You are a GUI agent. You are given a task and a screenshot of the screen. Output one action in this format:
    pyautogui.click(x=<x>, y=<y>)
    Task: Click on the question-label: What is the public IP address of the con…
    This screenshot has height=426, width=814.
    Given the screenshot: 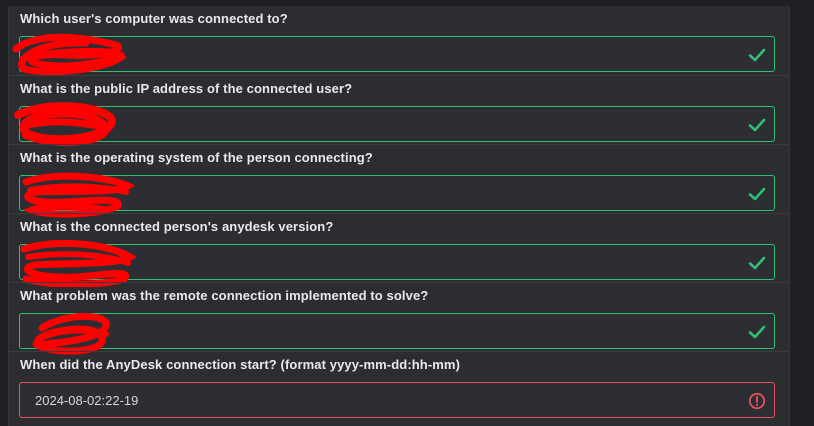 What is the action you would take?
    pyautogui.click(x=186, y=88)
    